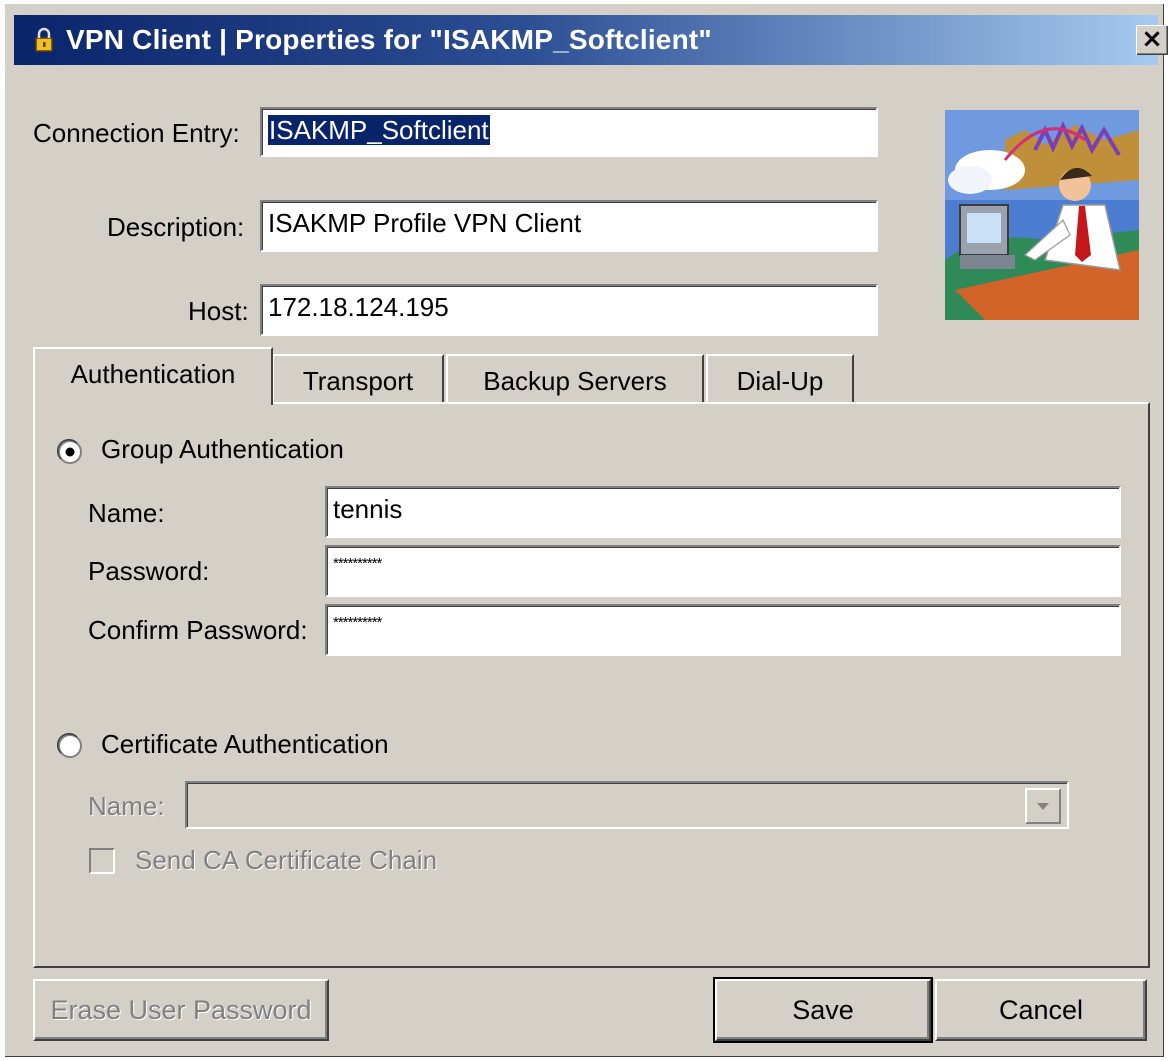 This screenshot has height=1061, width=1169. Describe the element at coordinates (245, 744) in the screenshot. I see `certificate-auth-label: Certificate Authentication` at that location.